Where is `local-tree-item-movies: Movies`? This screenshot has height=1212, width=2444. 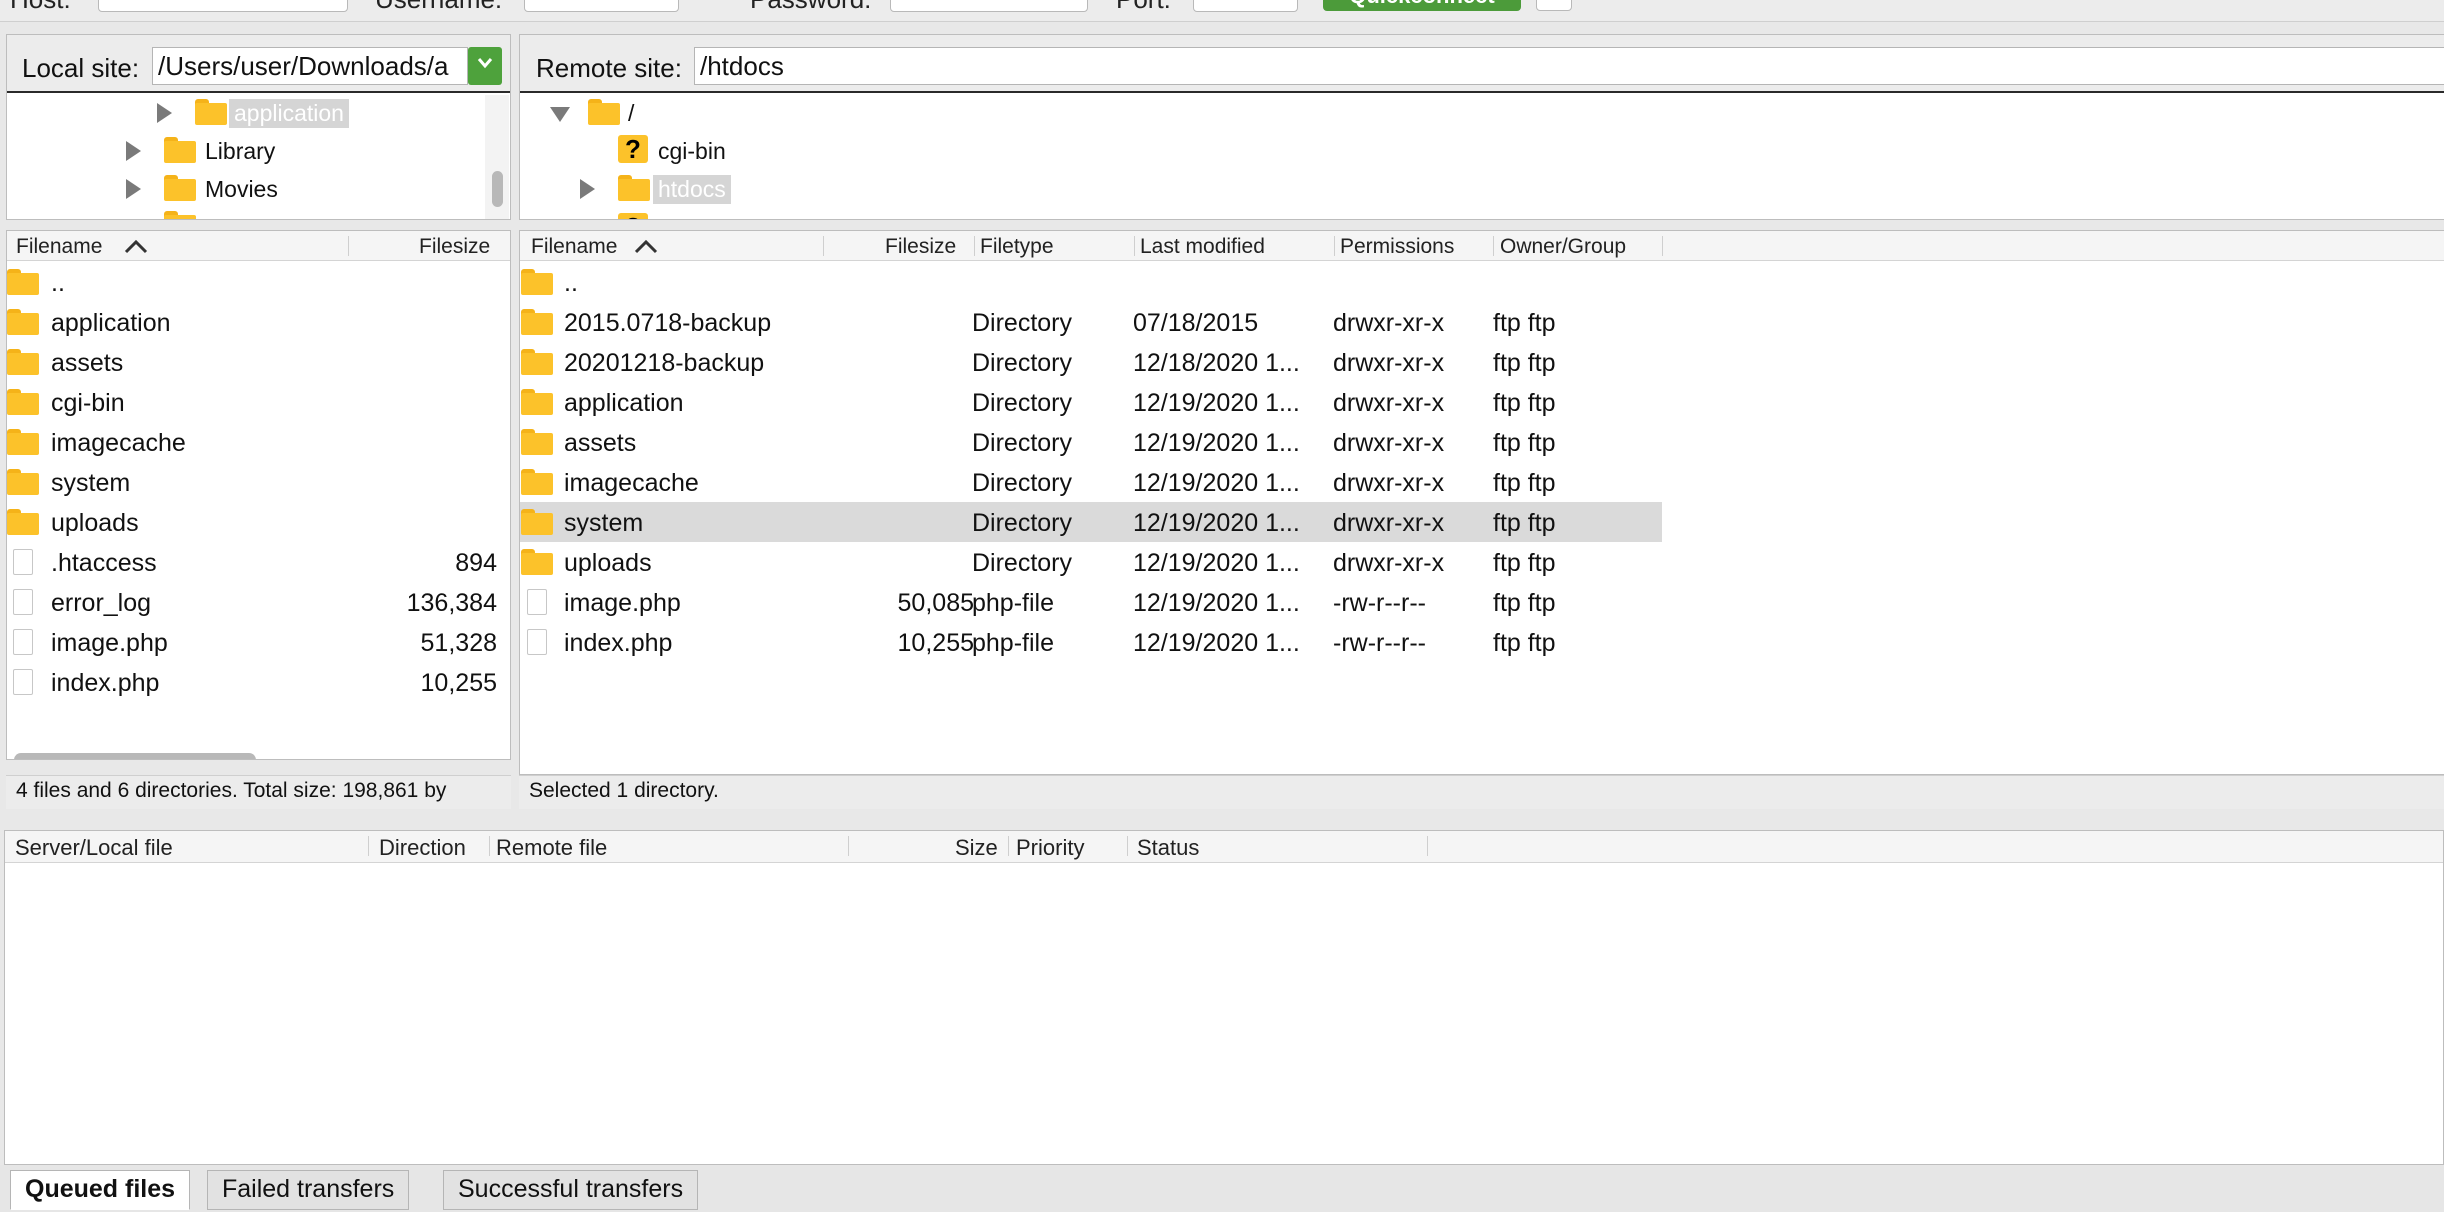
local-tree-item-movies: Movies is located at coordinates (242, 190).